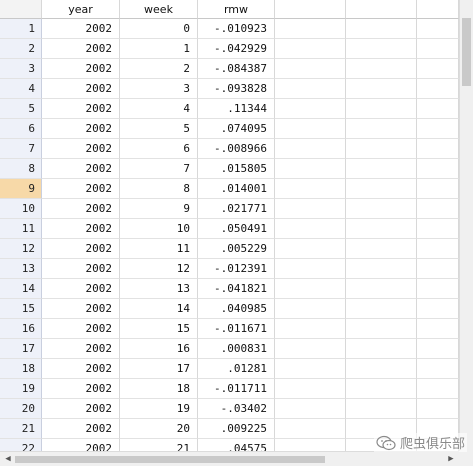  What do you see at coordinates (236, 289) in the screenshot?
I see `cell-rmw: -.041821` at bounding box center [236, 289].